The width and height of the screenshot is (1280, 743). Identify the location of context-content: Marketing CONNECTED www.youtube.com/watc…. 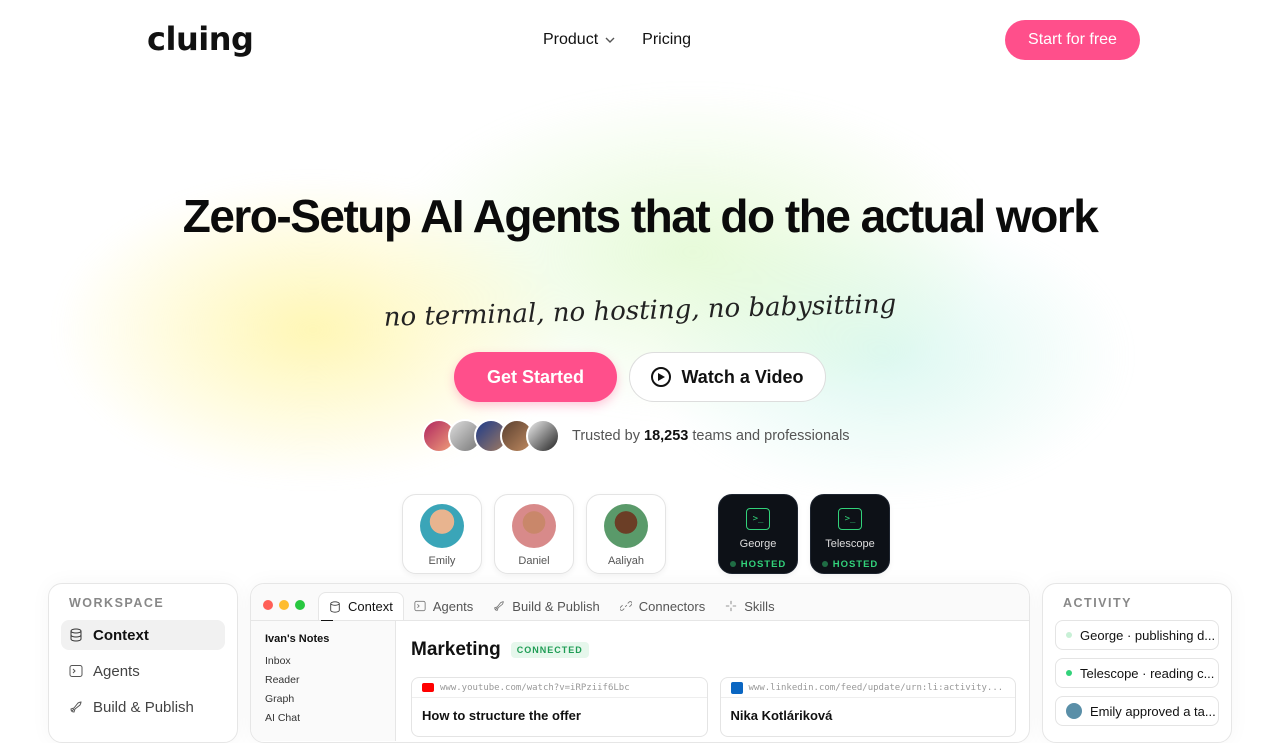
(713, 688).